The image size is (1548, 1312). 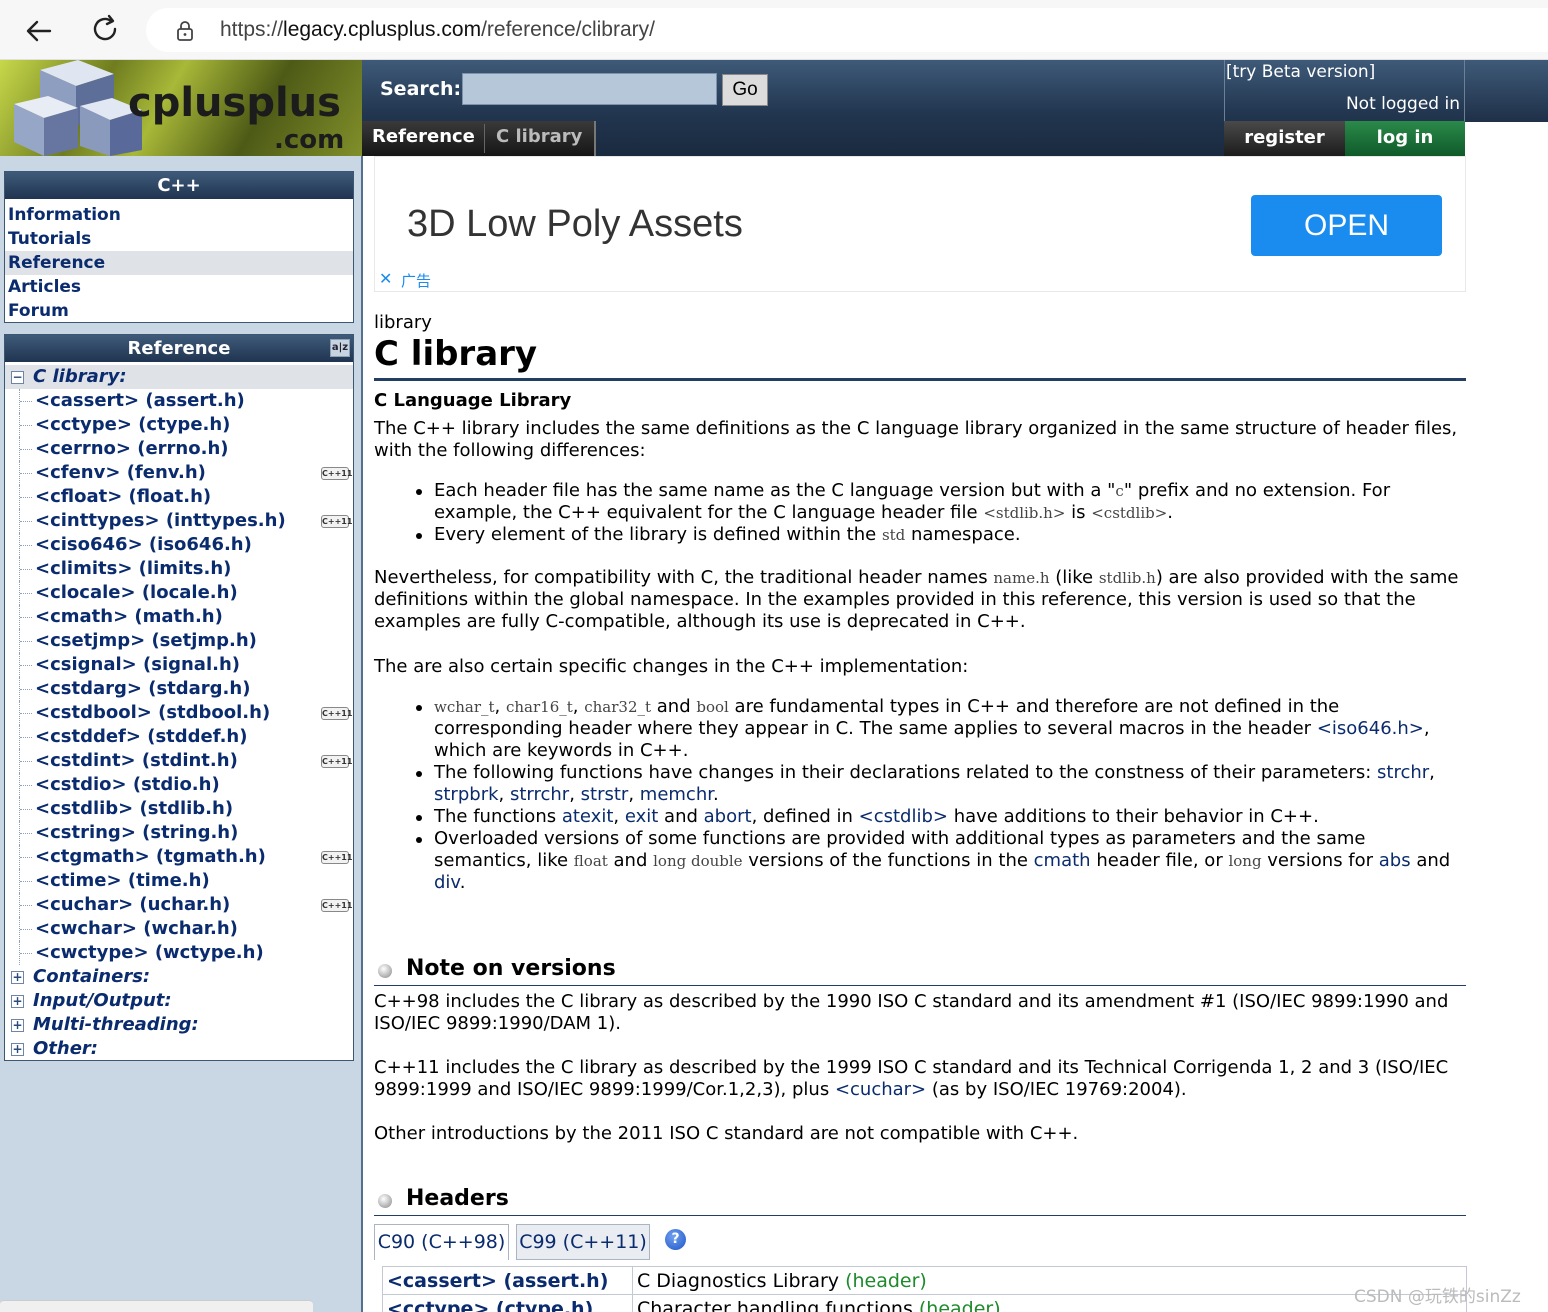 I want to click on register-button: register, so click(x=1284, y=138).